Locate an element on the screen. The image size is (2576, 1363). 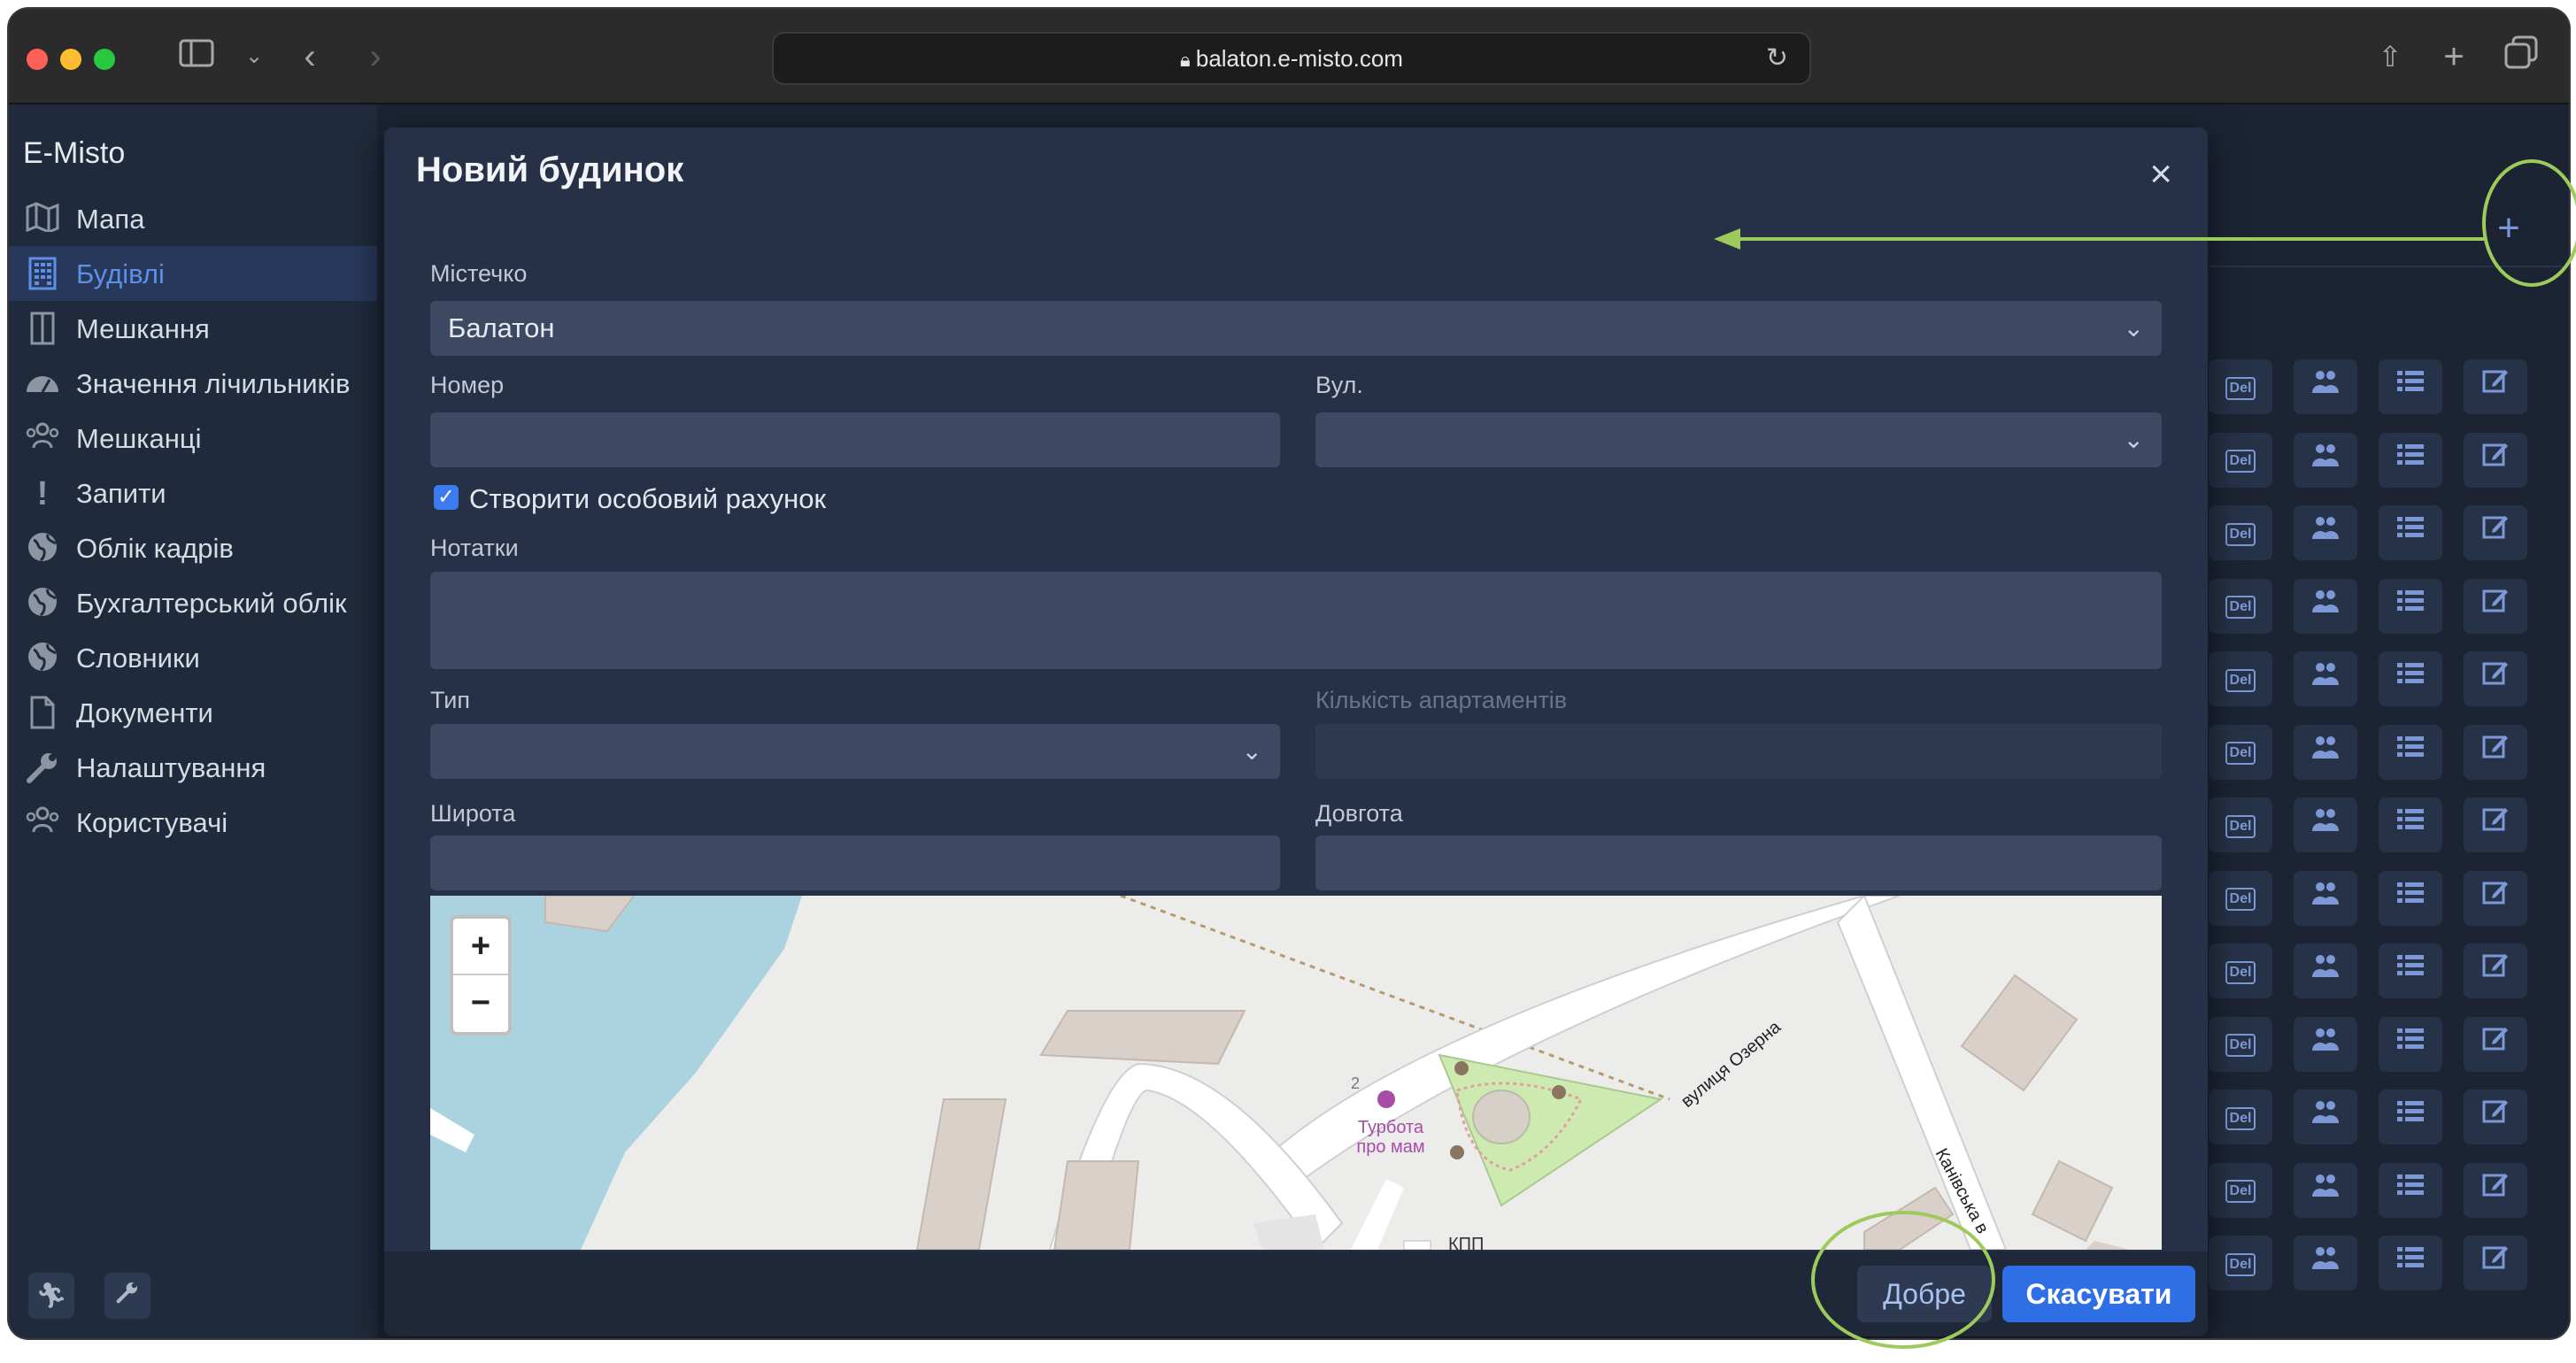
running-icon: 🏃︎ is located at coordinates (51, 1296).